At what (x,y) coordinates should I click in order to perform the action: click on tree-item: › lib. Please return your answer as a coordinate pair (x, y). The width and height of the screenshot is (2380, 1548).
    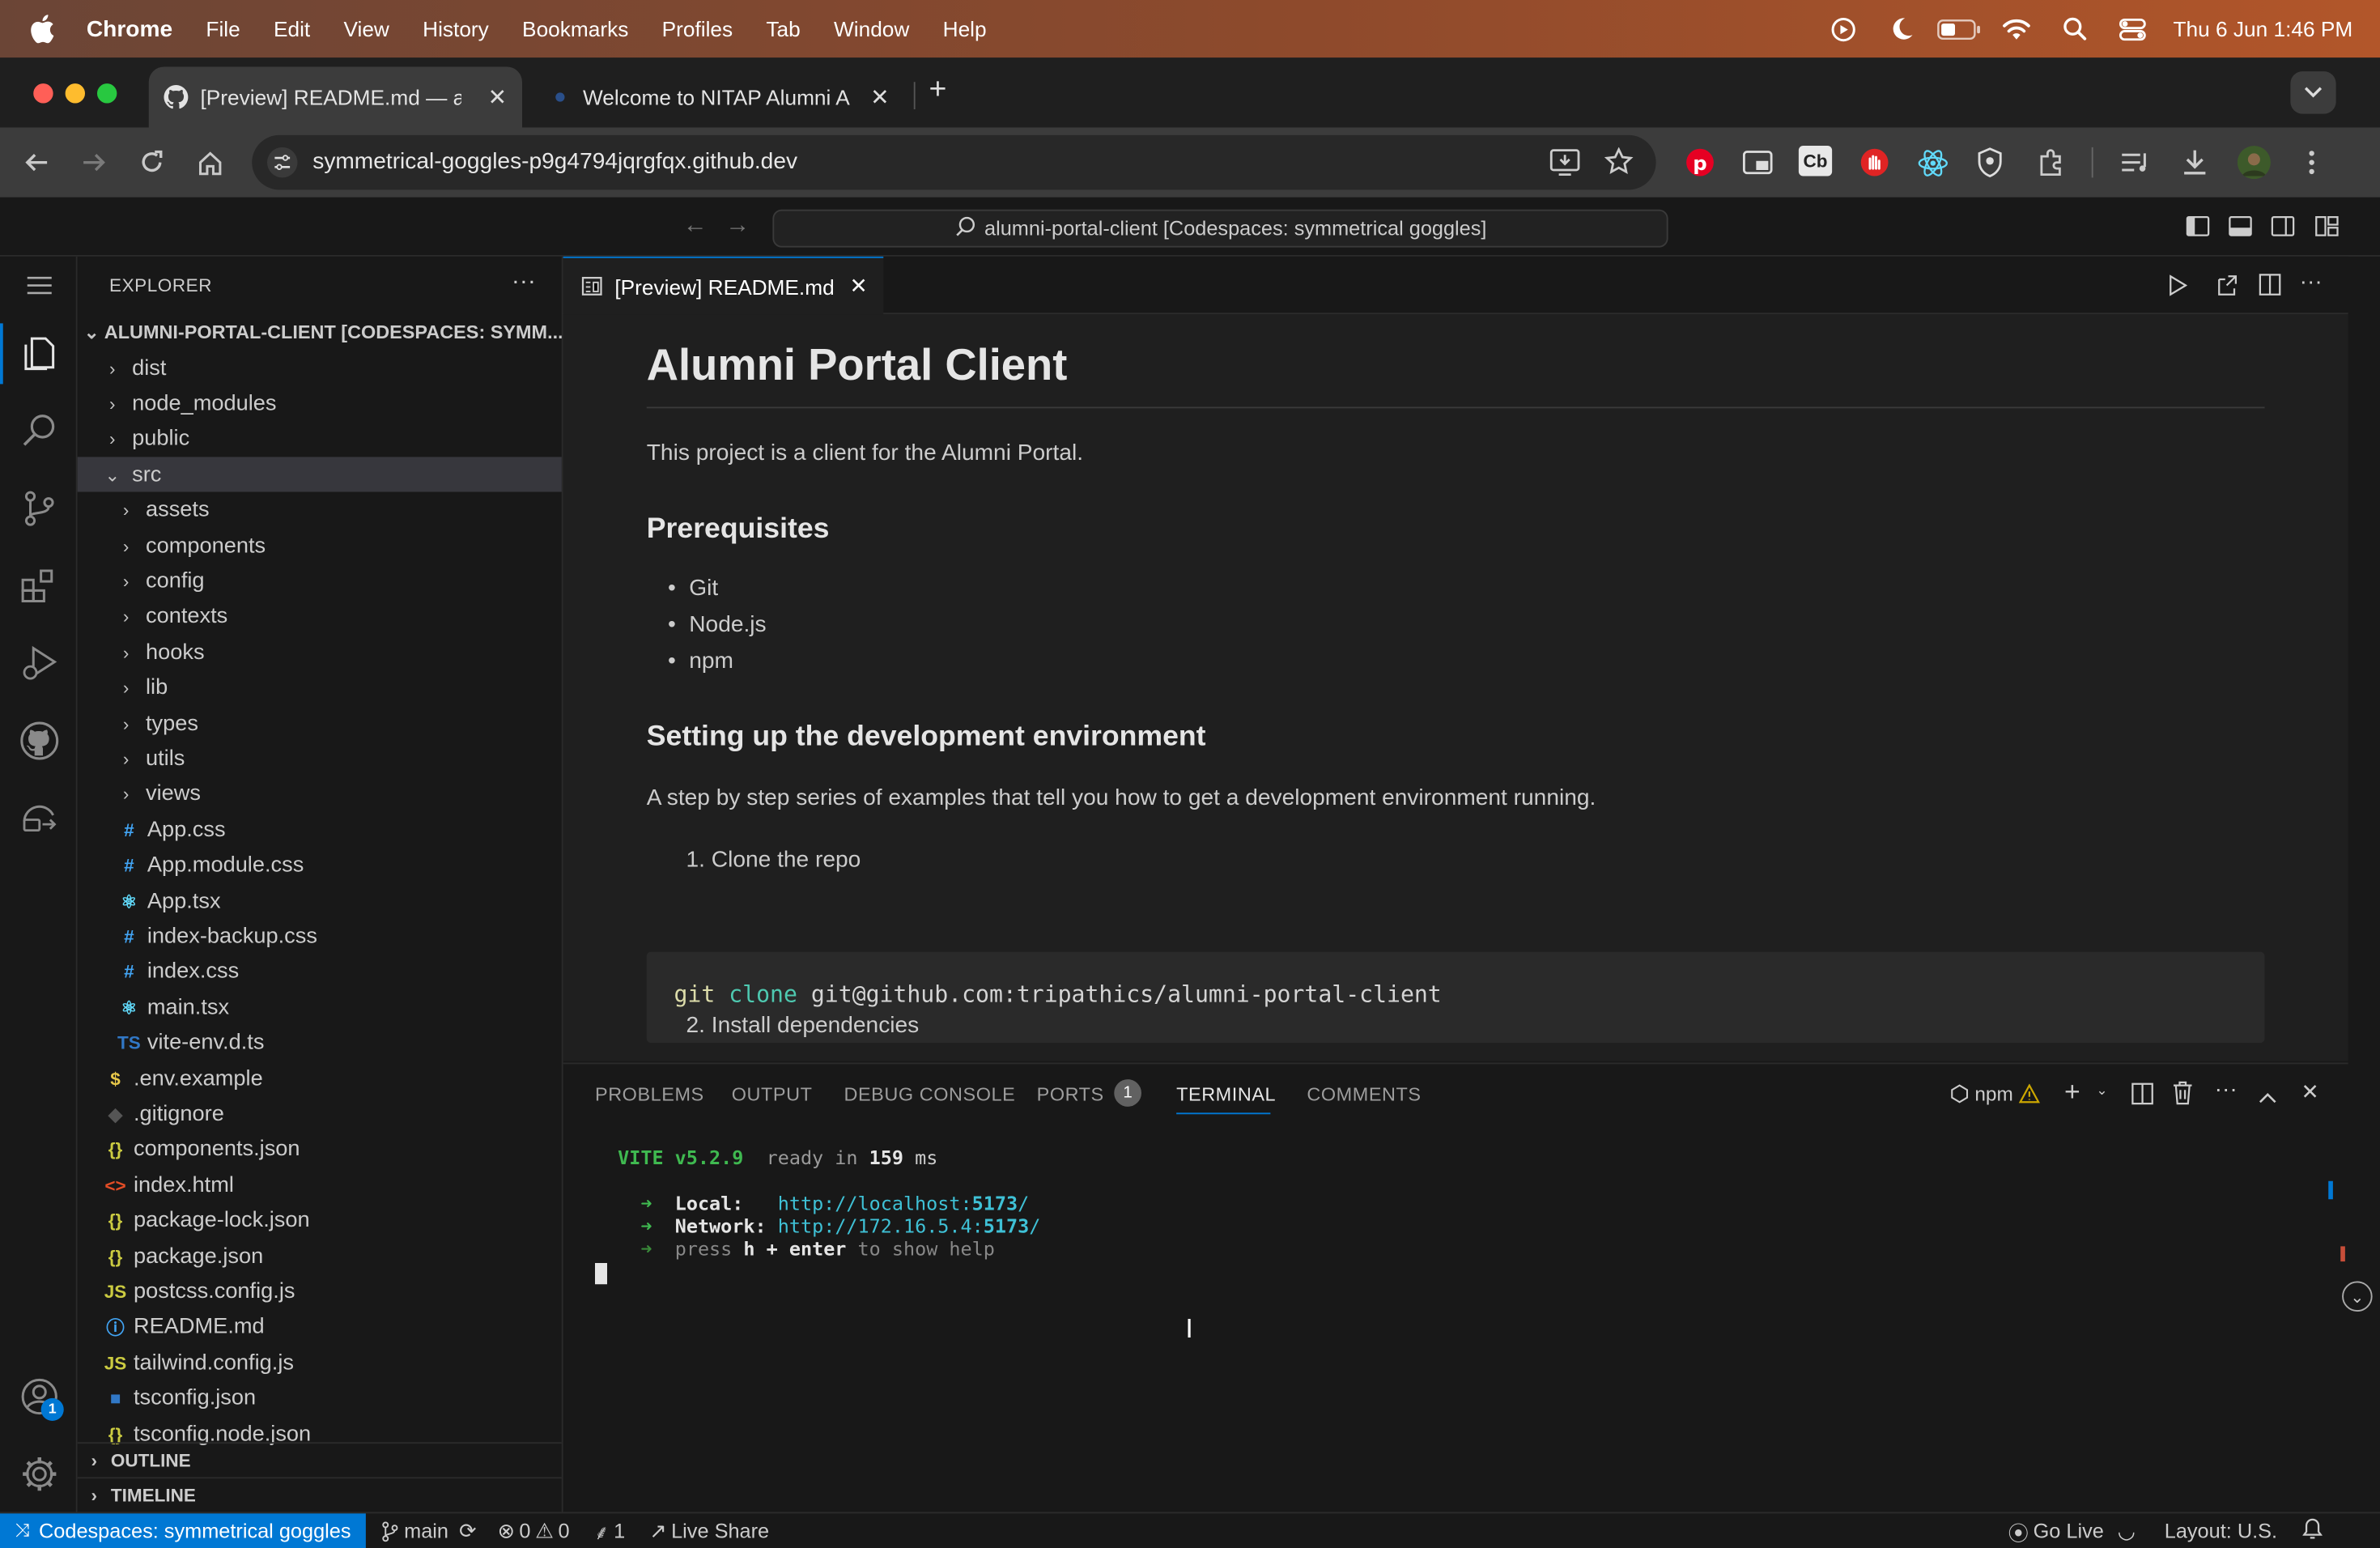
    Looking at the image, I should click on (320, 688).